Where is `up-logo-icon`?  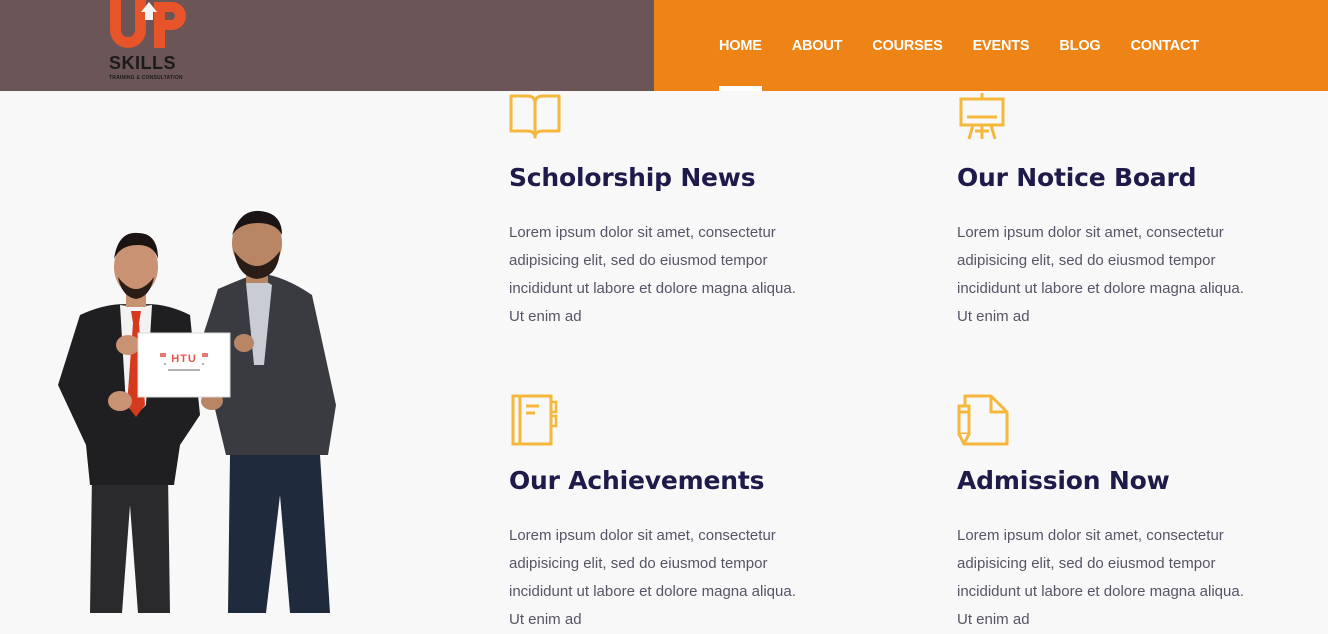 up-logo-icon is located at coordinates (148, 24).